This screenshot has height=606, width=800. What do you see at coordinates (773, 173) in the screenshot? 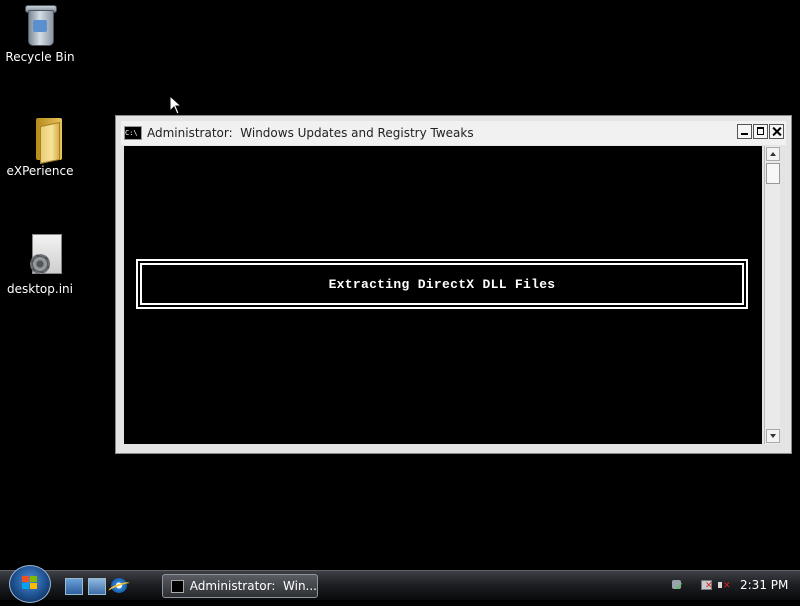
I see `scrollbar-thumb` at bounding box center [773, 173].